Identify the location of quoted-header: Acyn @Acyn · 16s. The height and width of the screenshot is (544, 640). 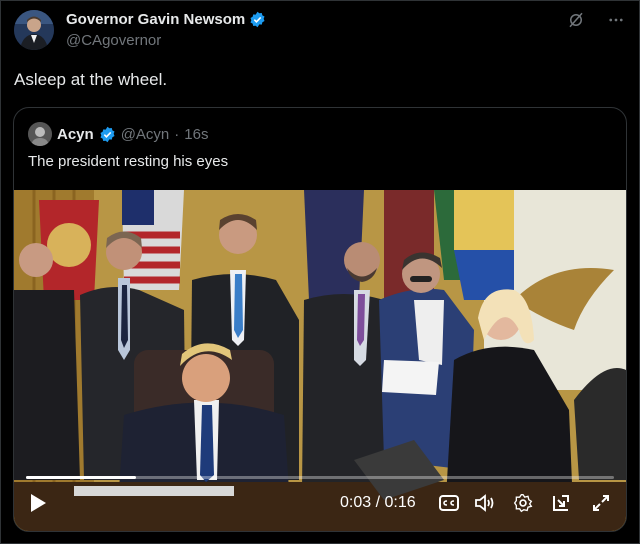
(118, 134).